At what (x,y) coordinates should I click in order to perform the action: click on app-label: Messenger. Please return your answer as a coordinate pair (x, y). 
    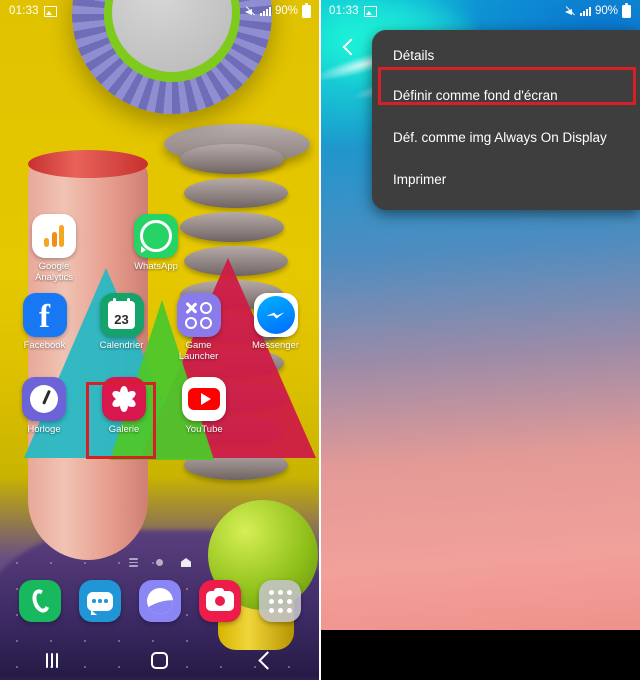
    Looking at the image, I should click on (275, 346).